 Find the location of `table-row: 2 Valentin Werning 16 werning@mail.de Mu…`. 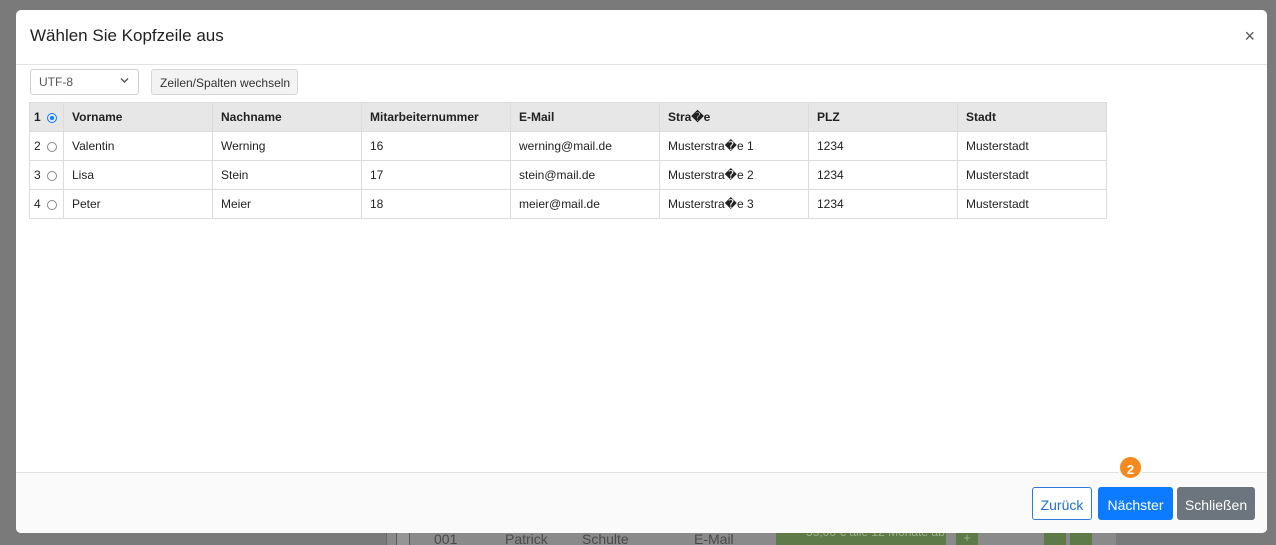

table-row: 2 Valentin Werning 16 werning@mail.de Mu… is located at coordinates (568, 146).